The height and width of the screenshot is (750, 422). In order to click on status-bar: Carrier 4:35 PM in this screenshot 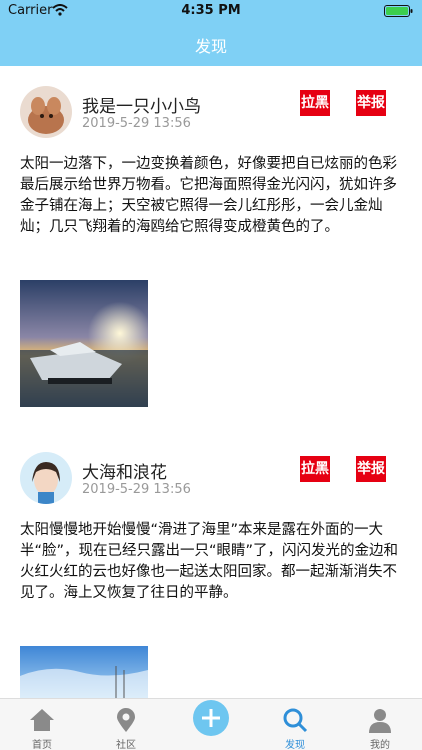, I will do `click(211, 11)`.